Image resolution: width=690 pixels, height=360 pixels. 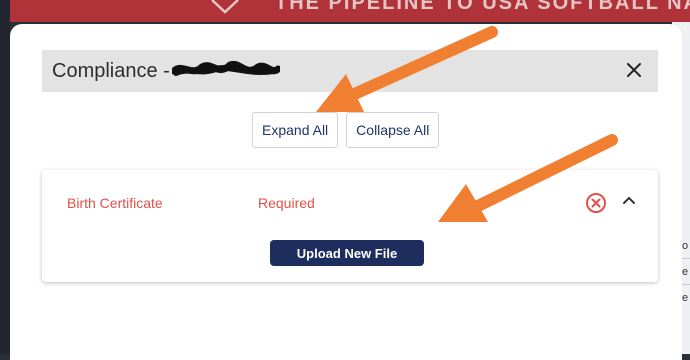 What do you see at coordinates (482, 7) in the screenshot?
I see `banner-text: THE PIPELINE TO USA SOFTBALL NATIO` at bounding box center [482, 7].